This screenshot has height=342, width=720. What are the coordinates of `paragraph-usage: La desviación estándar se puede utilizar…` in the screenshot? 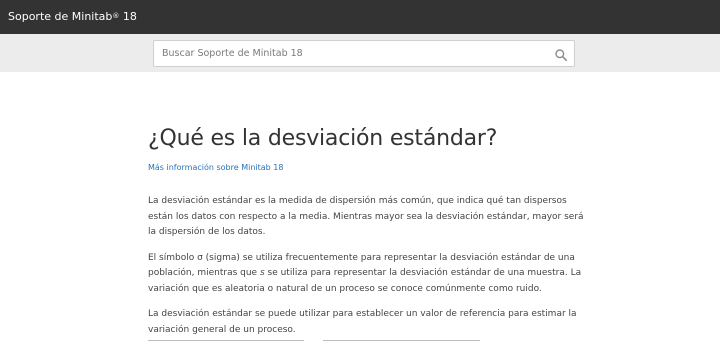 It's located at (362, 322).